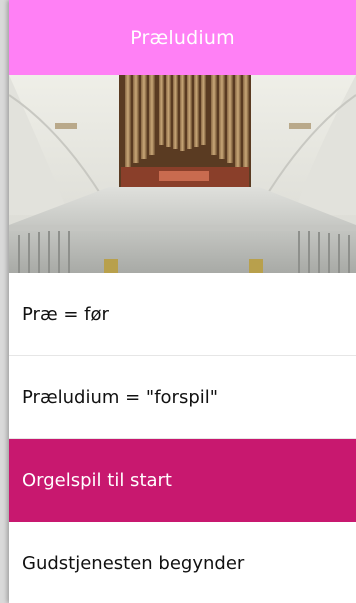  Describe the element at coordinates (133, 563) in the screenshot. I see `list-item-label: Gudstjenesten begynder` at that location.